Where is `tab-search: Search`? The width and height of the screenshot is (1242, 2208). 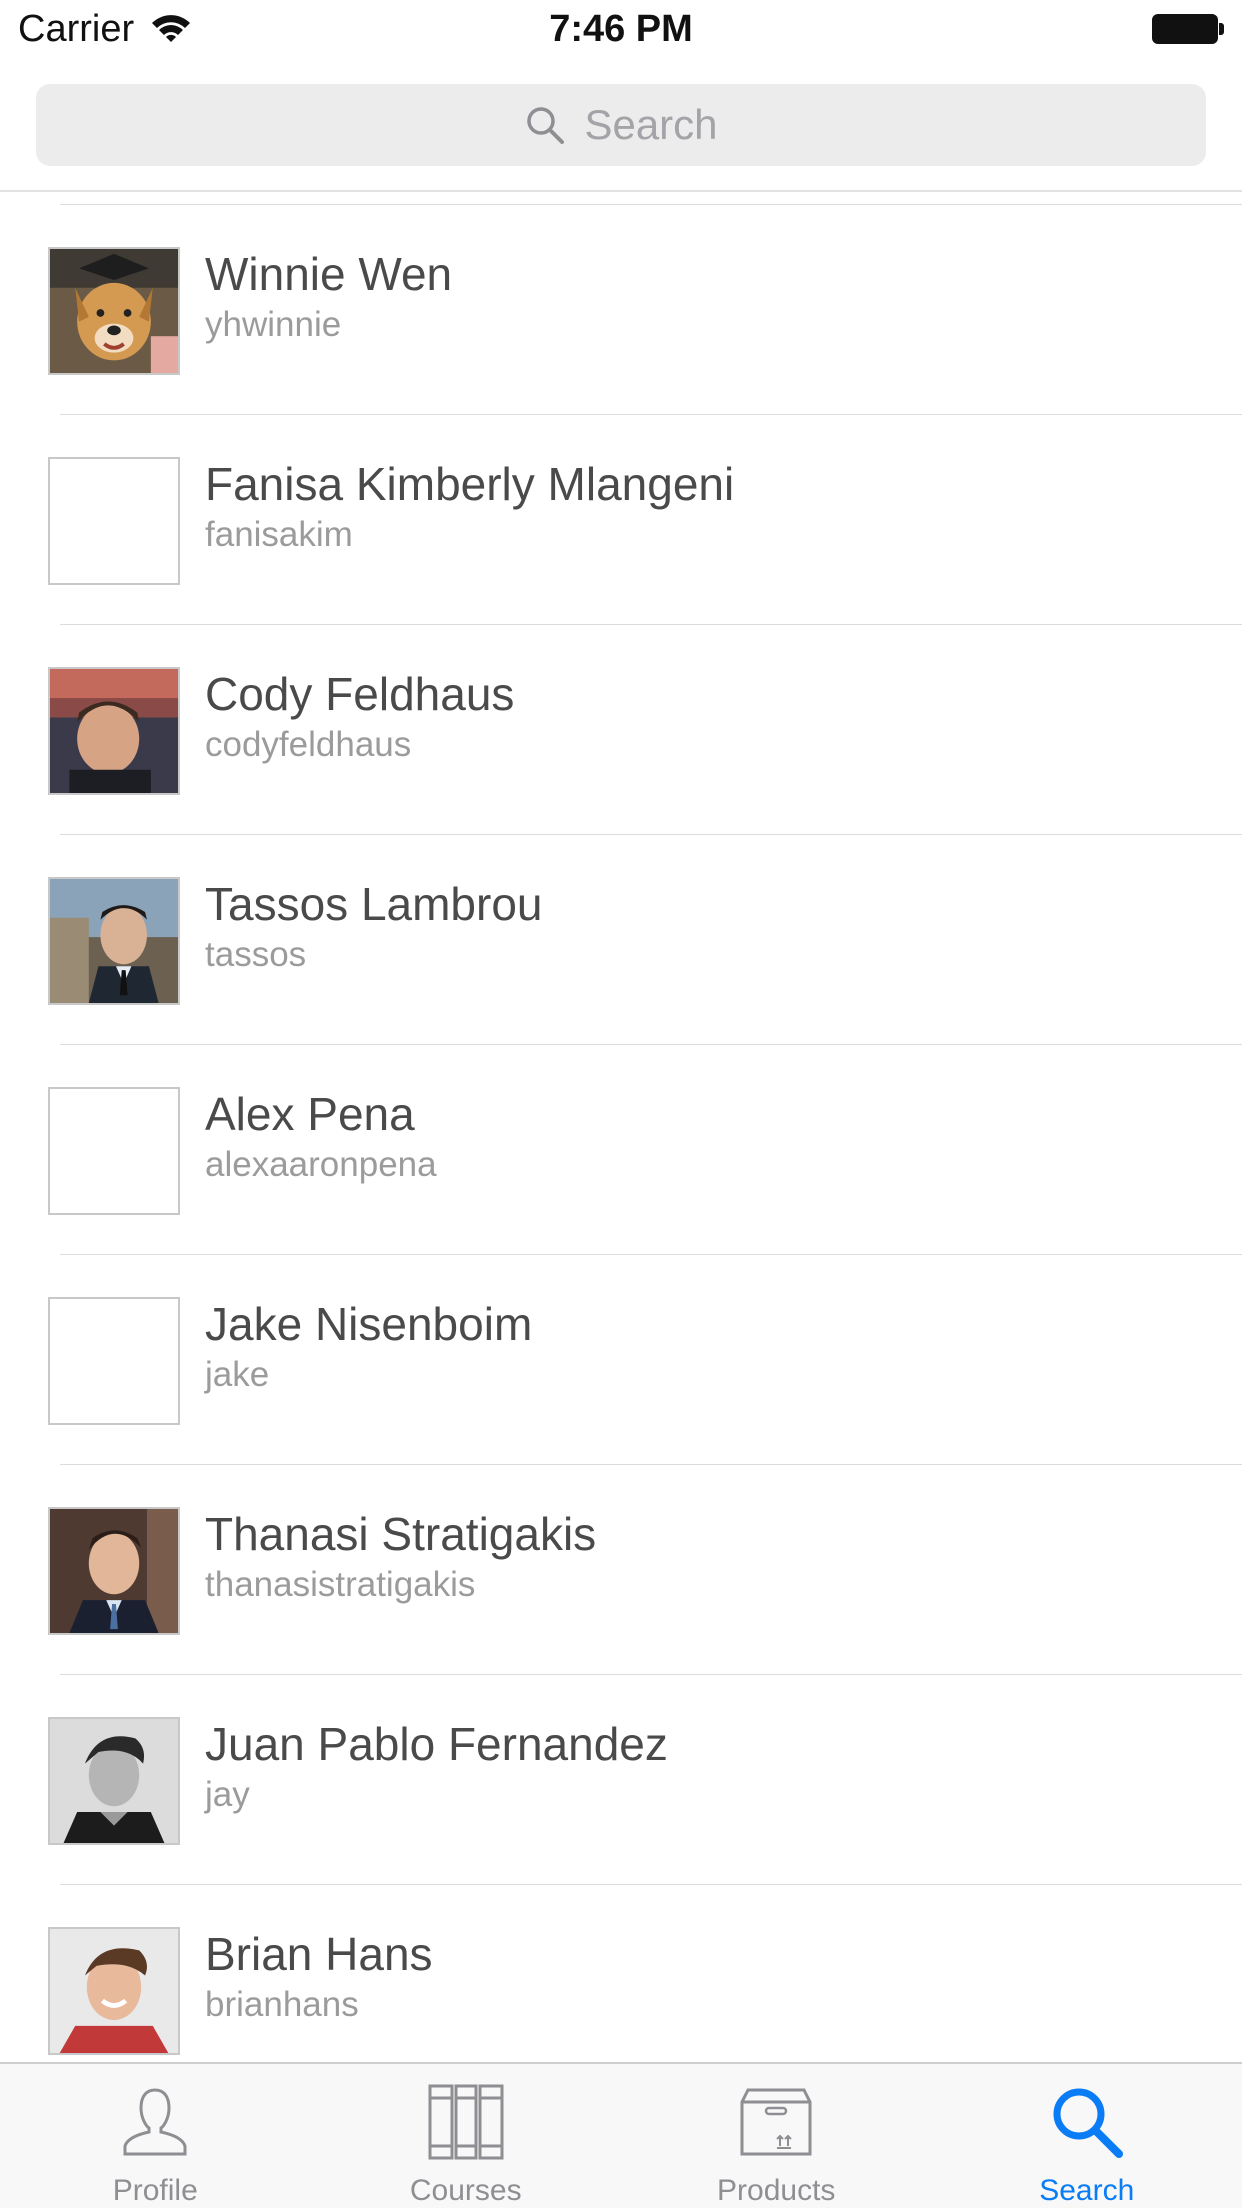 tab-search: Search is located at coordinates (1087, 2136).